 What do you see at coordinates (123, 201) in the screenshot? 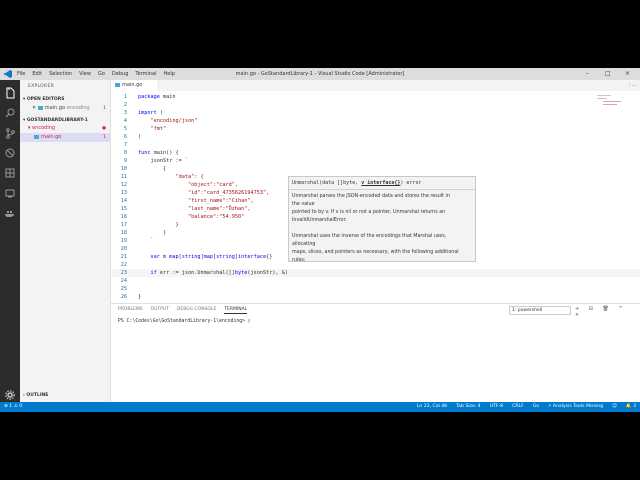
I see `line-number: 14` at bounding box center [123, 201].